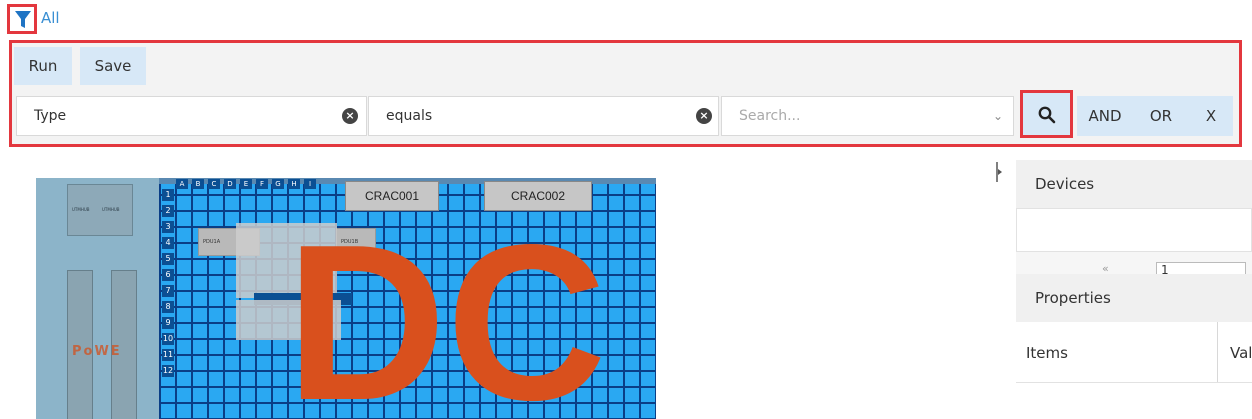 The height and width of the screenshot is (419, 1252). I want to click on grid-row-number: 1, so click(168, 195).